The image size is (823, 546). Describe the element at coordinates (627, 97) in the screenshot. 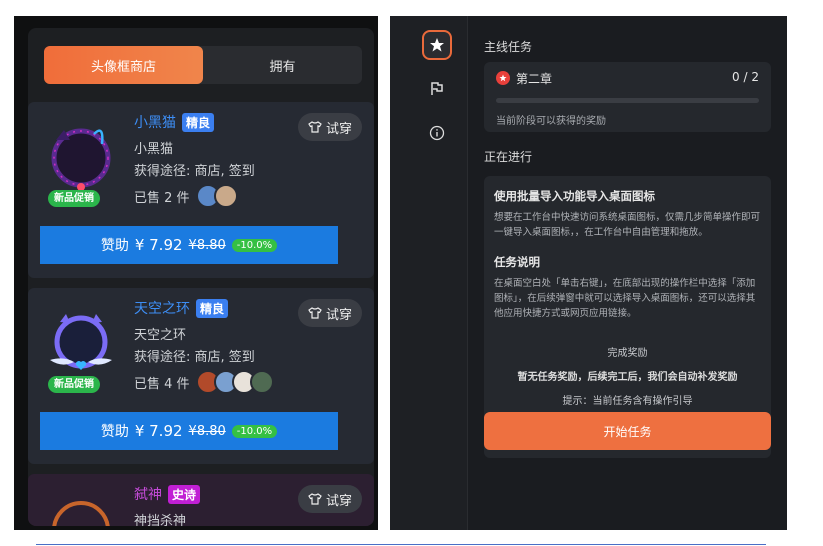

I see `chapter-card: 第二章 0 / 2 当前阶段可以获得的奖励` at that location.